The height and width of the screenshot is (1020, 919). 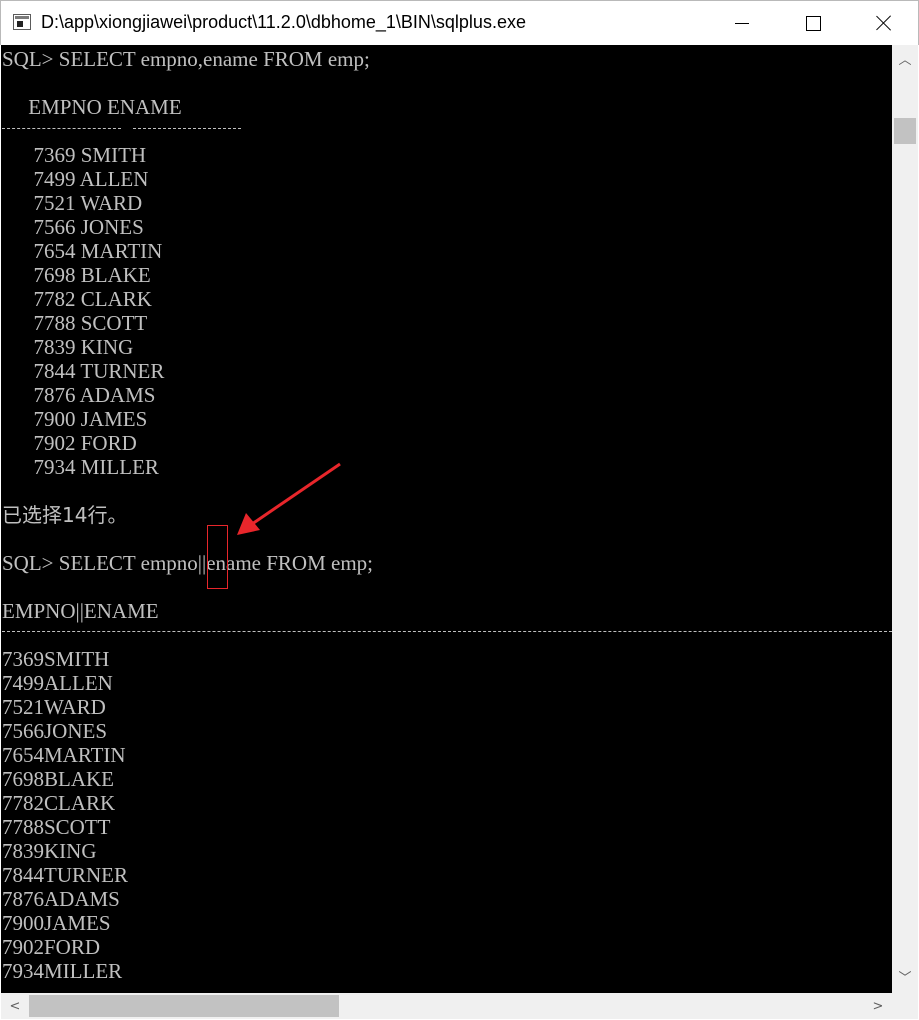 I want to click on result-row: 7876ADAMS, so click(x=61, y=899).